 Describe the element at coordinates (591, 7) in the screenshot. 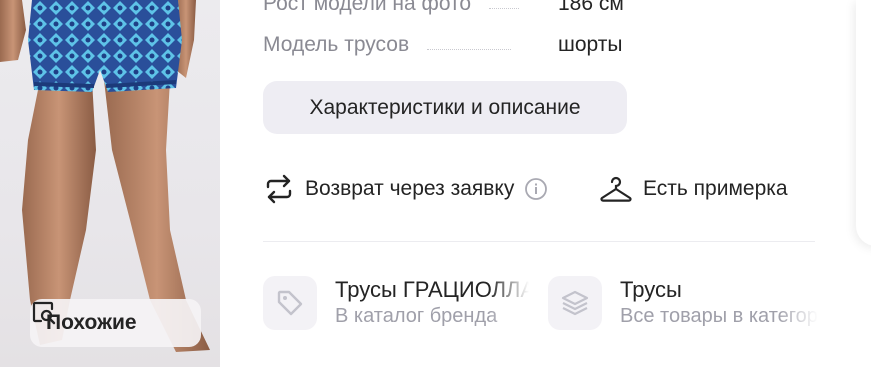

I see `spec-value: 186 см` at that location.